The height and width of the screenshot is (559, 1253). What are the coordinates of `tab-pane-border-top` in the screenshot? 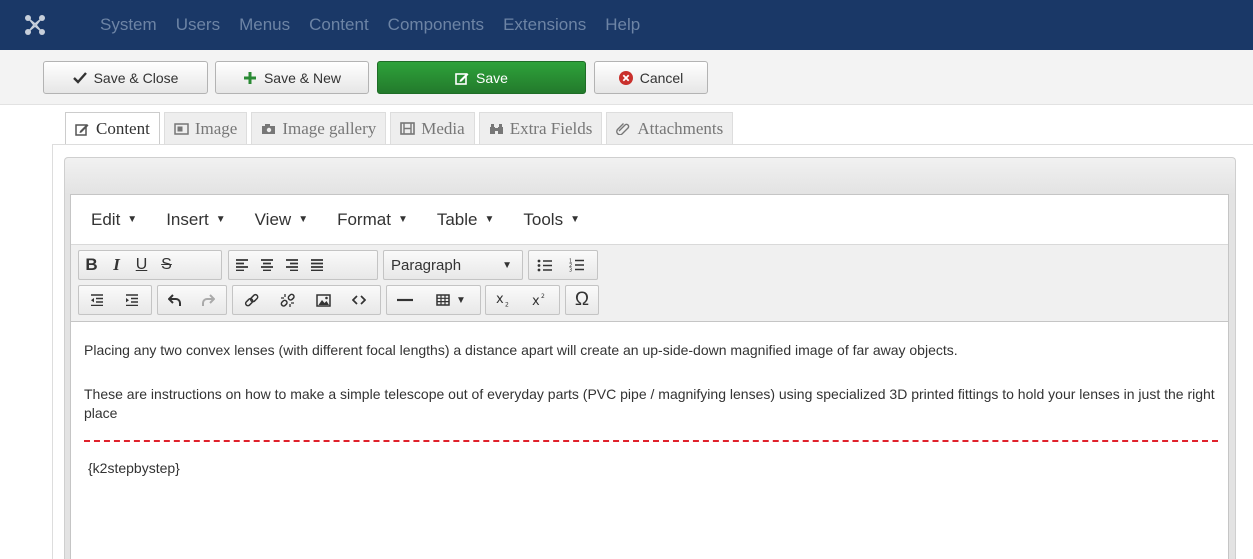 It's located at (652, 144).